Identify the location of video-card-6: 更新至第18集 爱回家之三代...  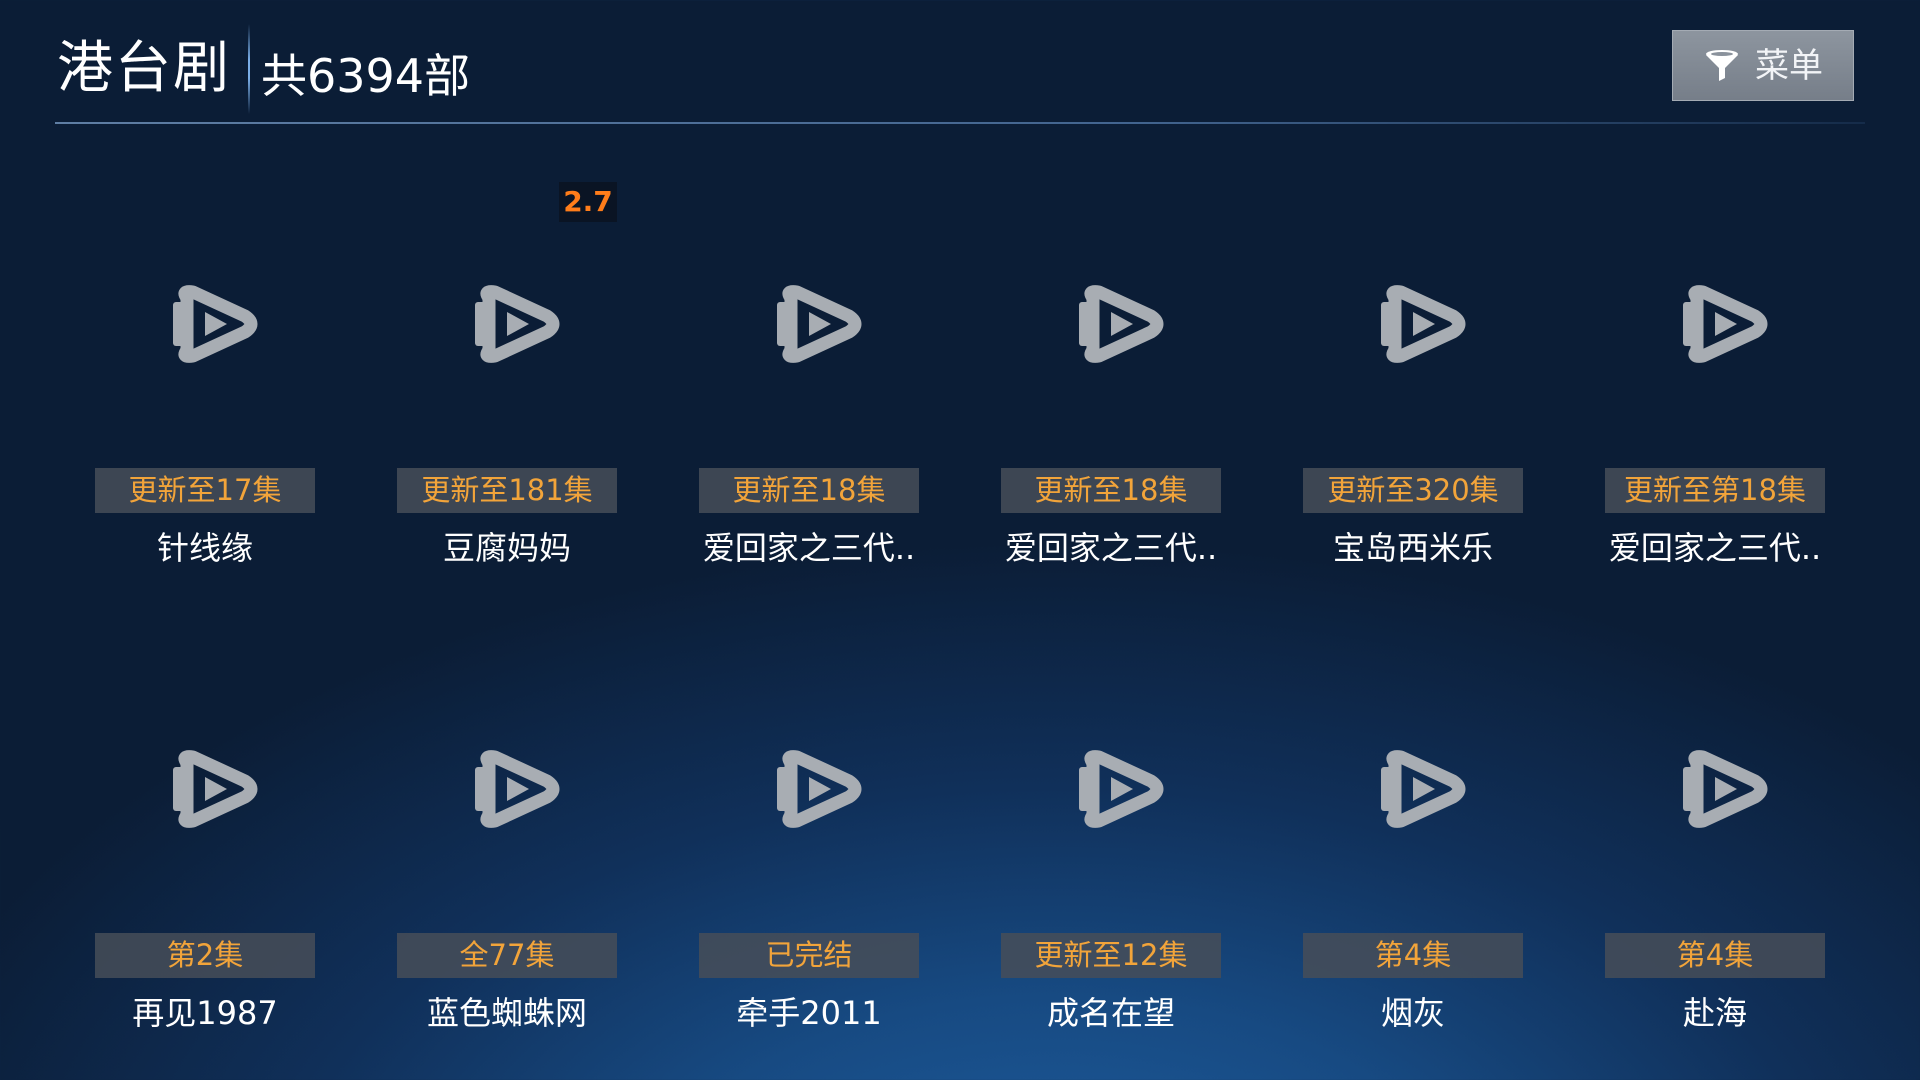
(1715, 397).